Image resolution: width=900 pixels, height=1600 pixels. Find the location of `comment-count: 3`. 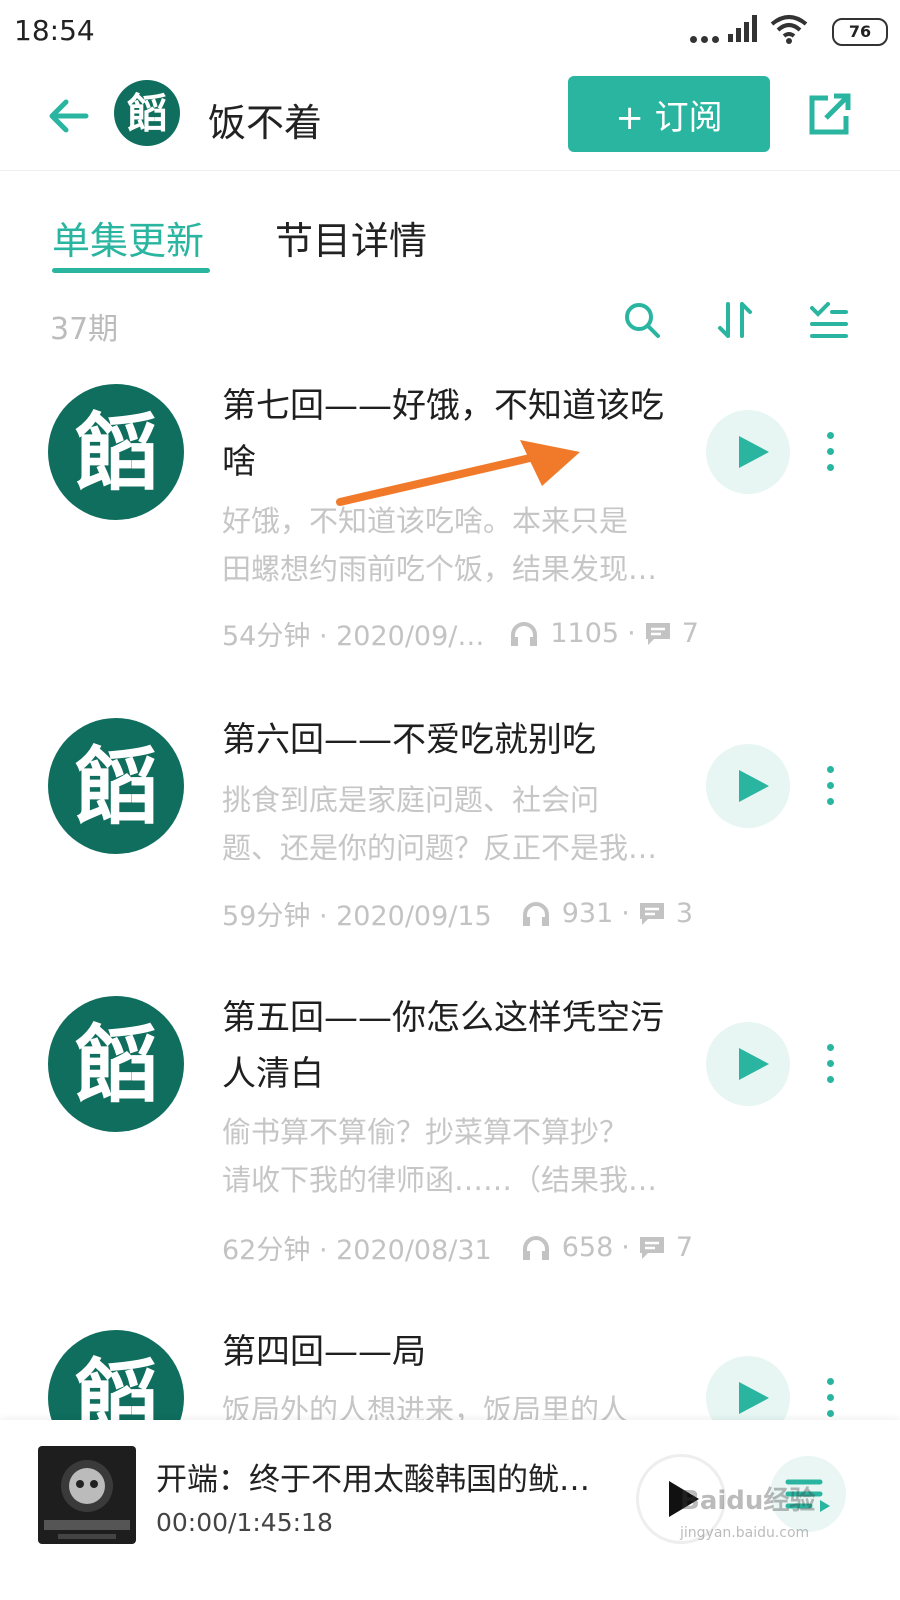

comment-count: 3 is located at coordinates (684, 913).